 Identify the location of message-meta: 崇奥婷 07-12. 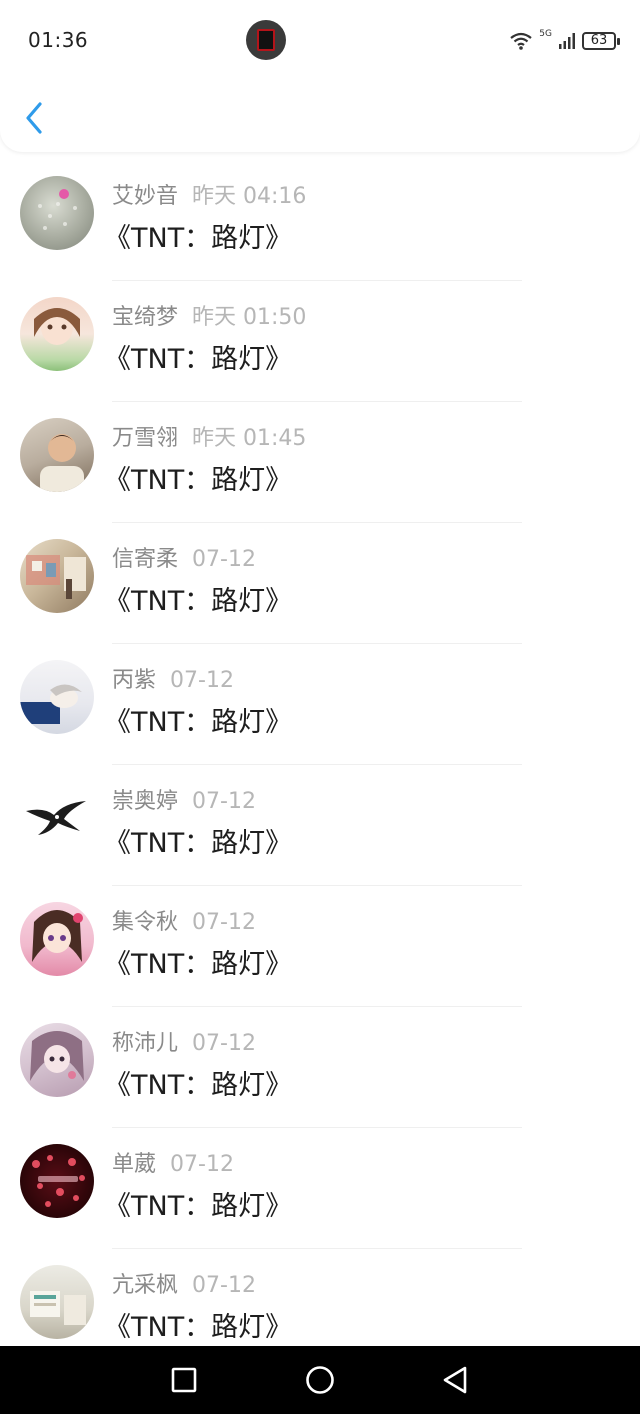
(184, 799).